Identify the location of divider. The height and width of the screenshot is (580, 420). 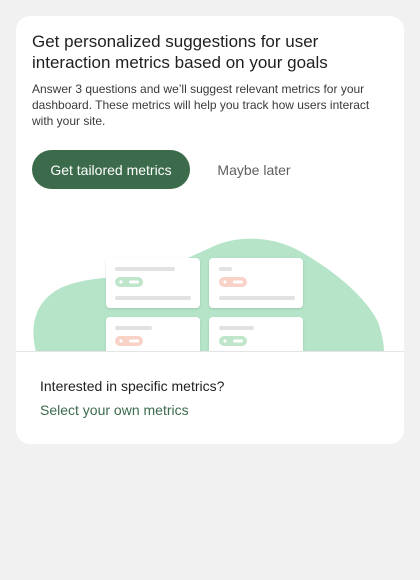
(210, 351).